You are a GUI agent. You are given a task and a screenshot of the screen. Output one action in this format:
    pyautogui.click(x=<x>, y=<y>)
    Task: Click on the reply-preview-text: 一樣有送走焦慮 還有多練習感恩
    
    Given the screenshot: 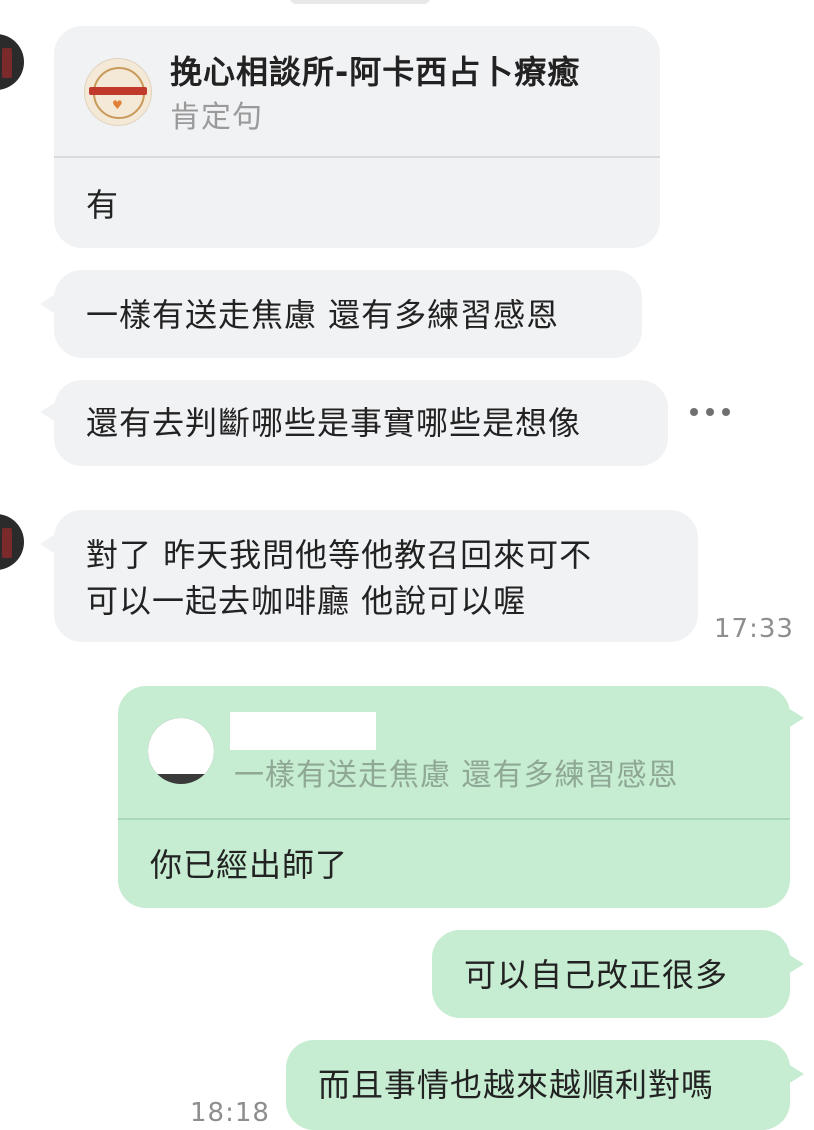 What is the action you would take?
    pyautogui.click(x=456, y=775)
    